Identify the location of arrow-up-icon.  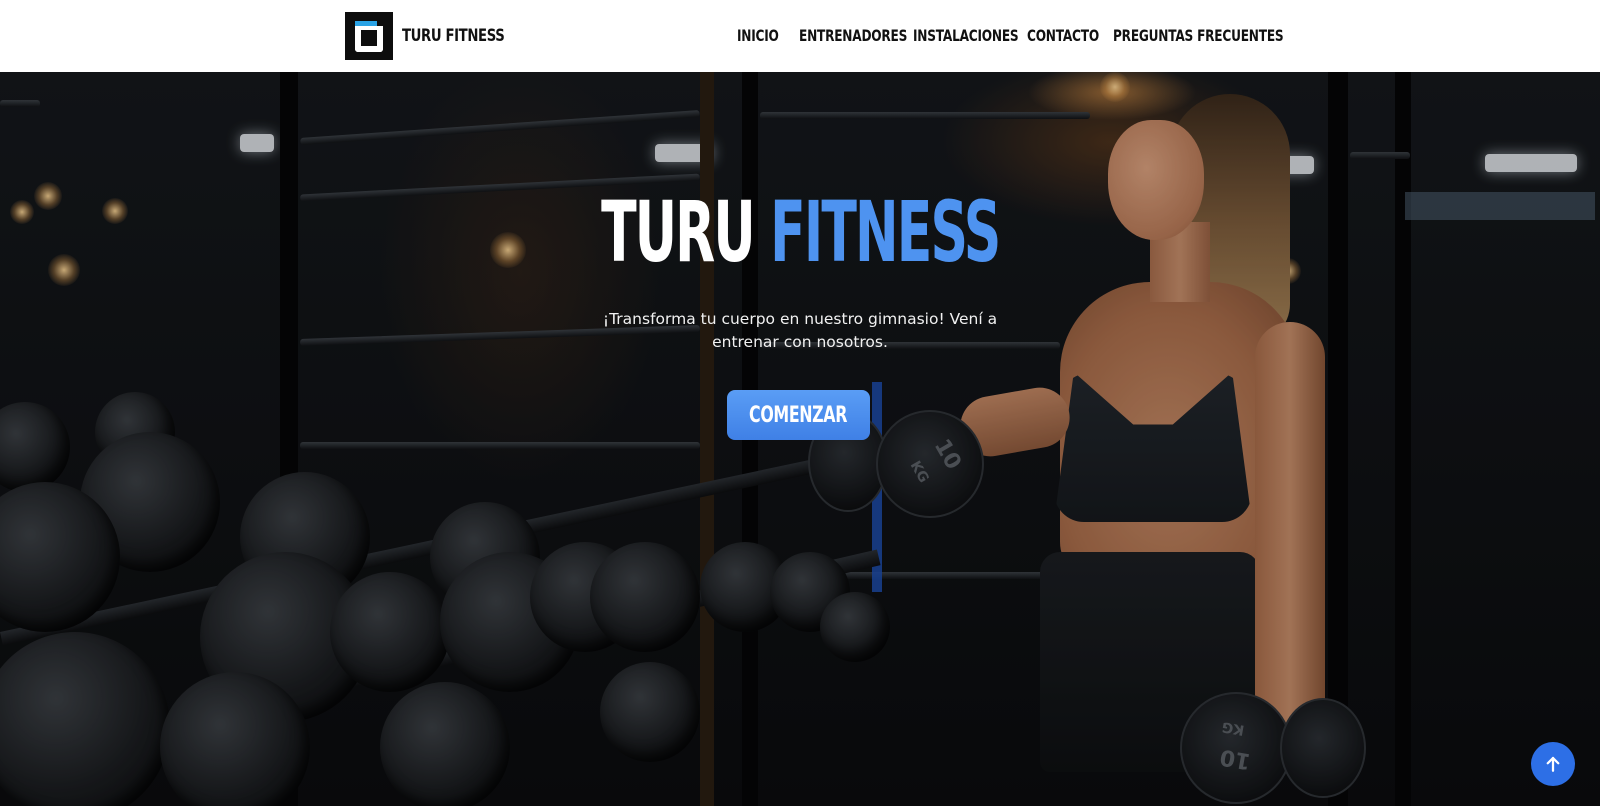
(1553, 764).